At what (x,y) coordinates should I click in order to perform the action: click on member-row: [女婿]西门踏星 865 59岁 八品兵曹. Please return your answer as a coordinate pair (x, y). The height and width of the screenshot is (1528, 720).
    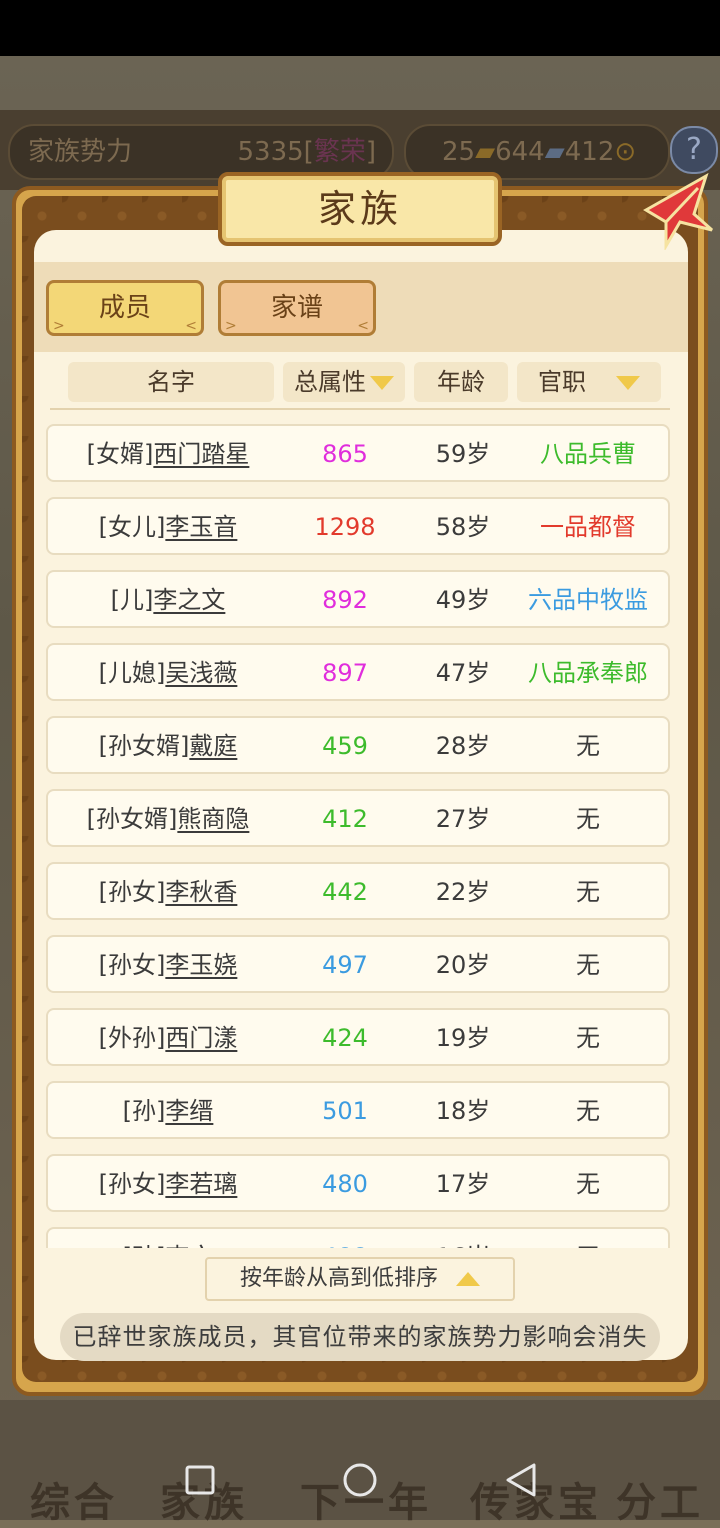
    Looking at the image, I should click on (358, 453).